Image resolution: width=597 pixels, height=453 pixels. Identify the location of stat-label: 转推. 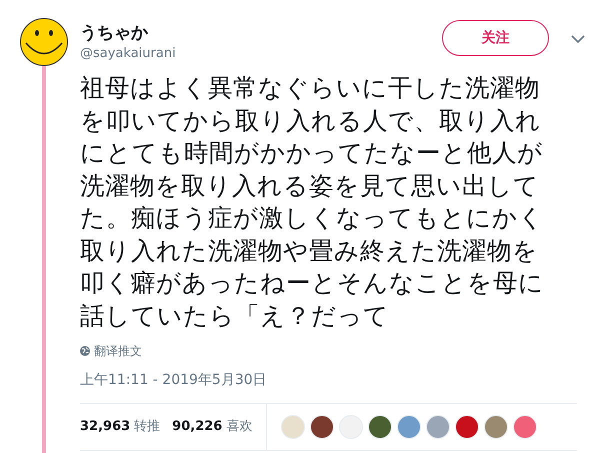
(147, 426).